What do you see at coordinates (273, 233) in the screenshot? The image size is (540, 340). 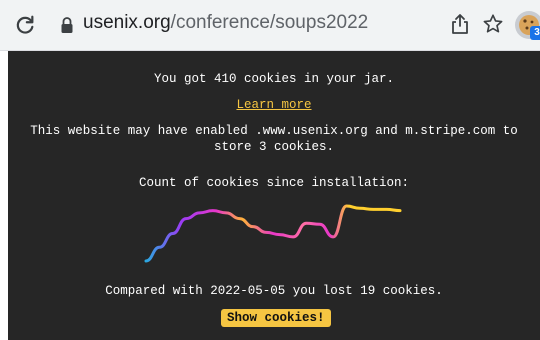 I see `cookie-count-line` at bounding box center [273, 233].